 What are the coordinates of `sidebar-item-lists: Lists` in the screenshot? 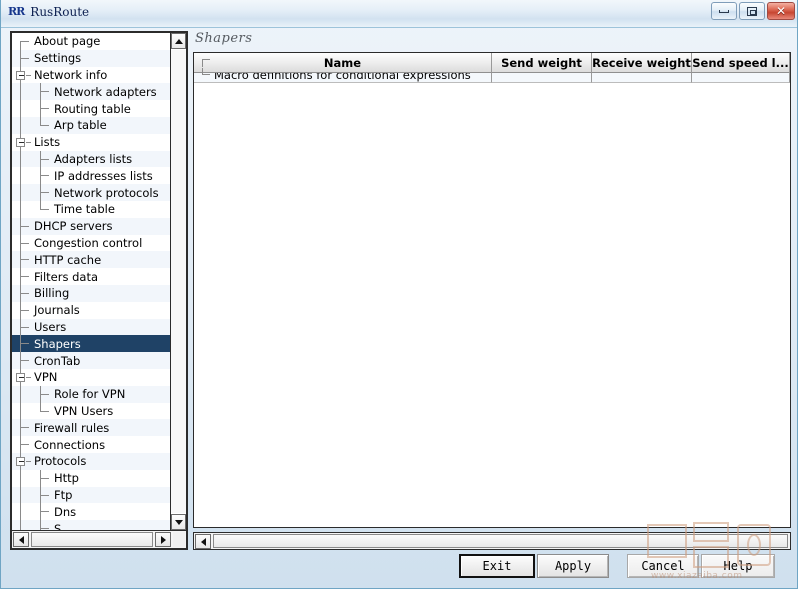 It's located at (91, 142).